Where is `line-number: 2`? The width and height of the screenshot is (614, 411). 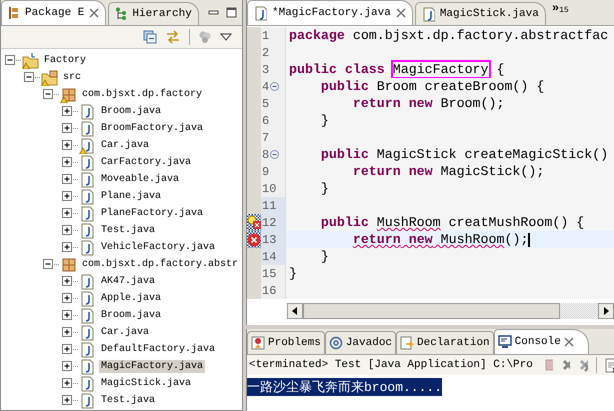 line-number: 2 is located at coordinates (266, 53).